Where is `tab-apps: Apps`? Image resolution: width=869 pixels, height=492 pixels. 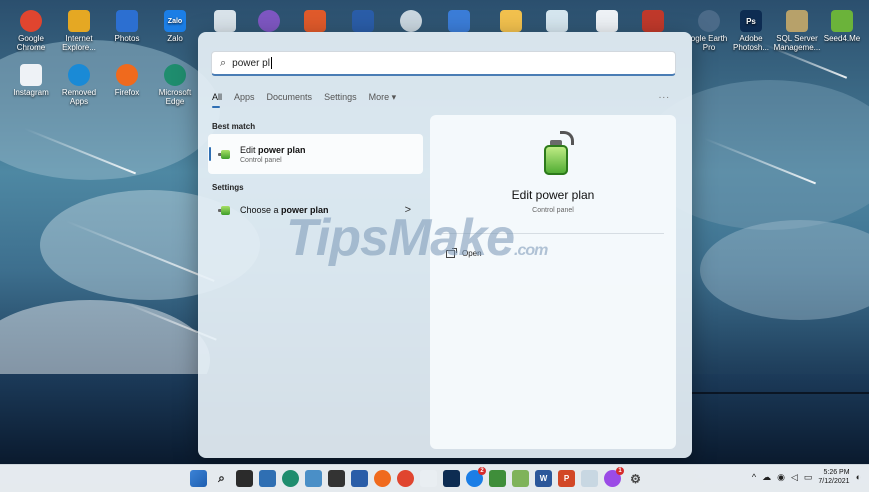 tab-apps: Apps is located at coordinates (244, 97).